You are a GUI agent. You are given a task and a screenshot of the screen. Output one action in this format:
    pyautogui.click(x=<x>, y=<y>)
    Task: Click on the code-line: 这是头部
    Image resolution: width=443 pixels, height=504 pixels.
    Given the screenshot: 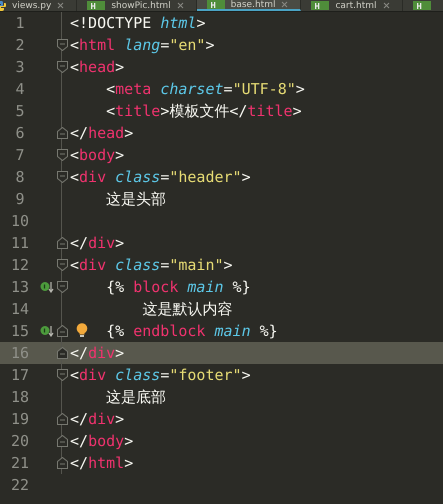 What is the action you would take?
    pyautogui.click(x=136, y=199)
    